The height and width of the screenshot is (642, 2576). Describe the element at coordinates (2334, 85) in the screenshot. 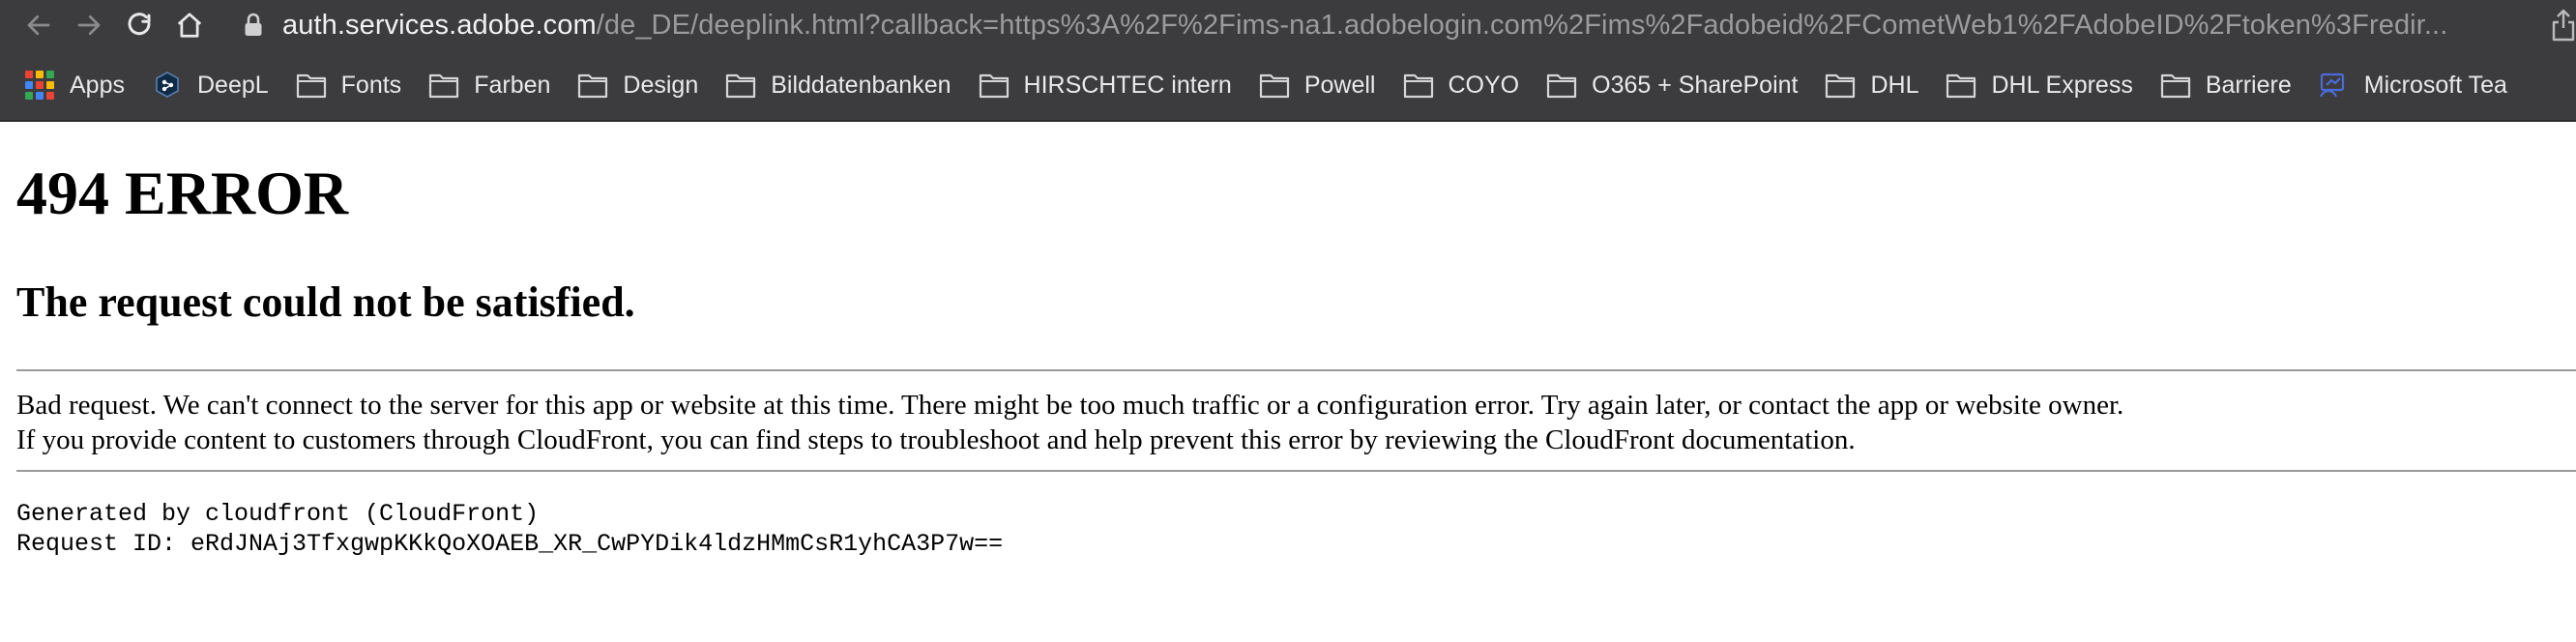

I see `microsoft-teams-icon` at that location.